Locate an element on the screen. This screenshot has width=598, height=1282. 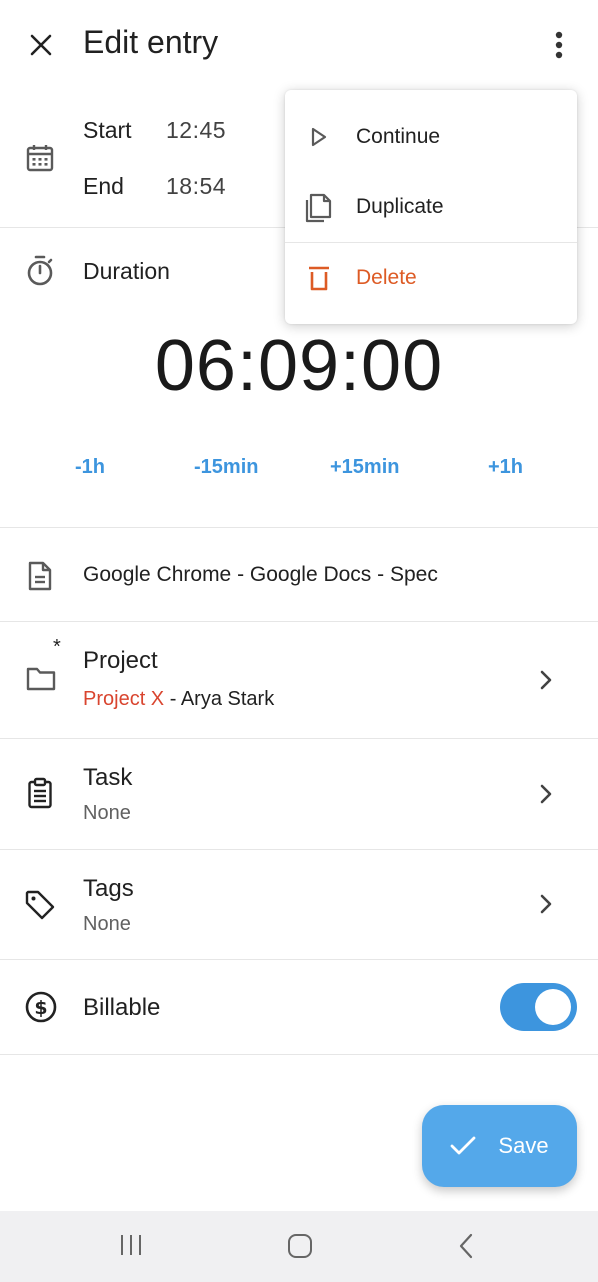
system-nav-bar is located at coordinates (299, 1246).